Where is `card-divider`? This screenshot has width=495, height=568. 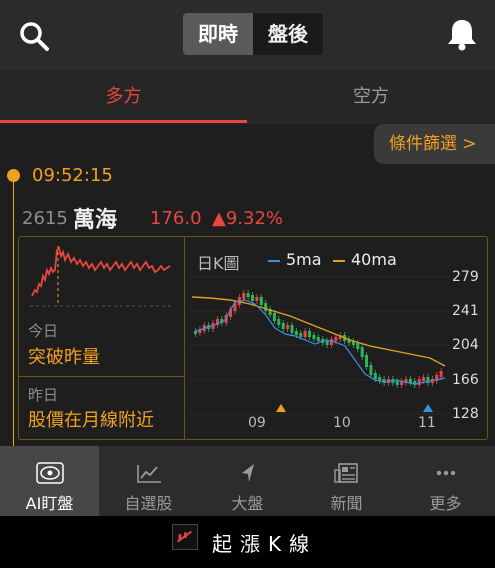 card-divider is located at coordinates (101, 376).